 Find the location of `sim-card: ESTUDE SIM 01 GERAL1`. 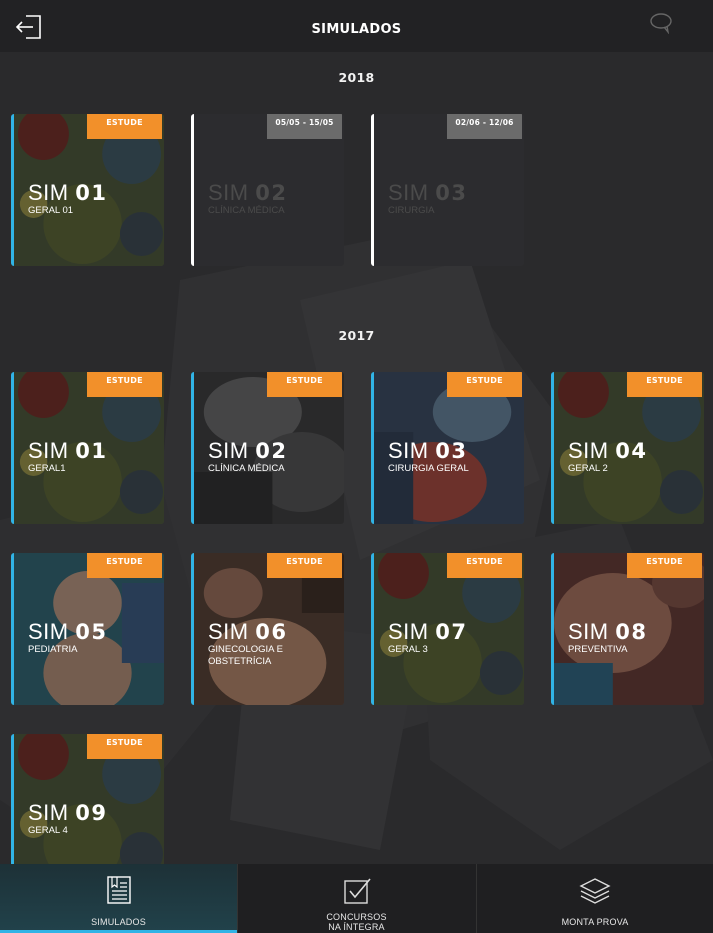

sim-card: ESTUDE SIM 01 GERAL1 is located at coordinates (87, 448).